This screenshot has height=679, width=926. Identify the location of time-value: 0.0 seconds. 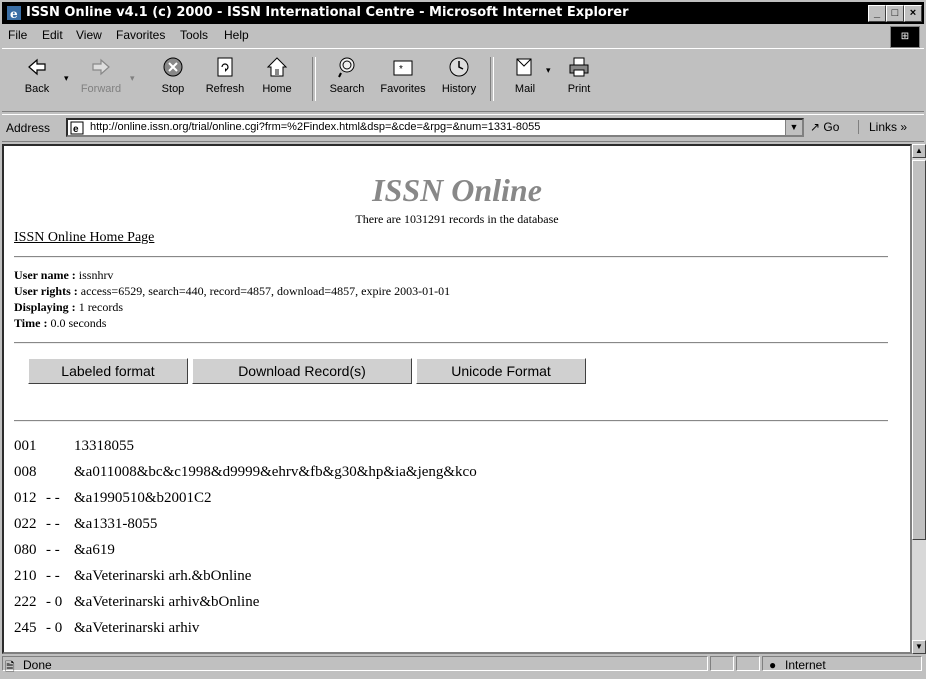
(78, 323).